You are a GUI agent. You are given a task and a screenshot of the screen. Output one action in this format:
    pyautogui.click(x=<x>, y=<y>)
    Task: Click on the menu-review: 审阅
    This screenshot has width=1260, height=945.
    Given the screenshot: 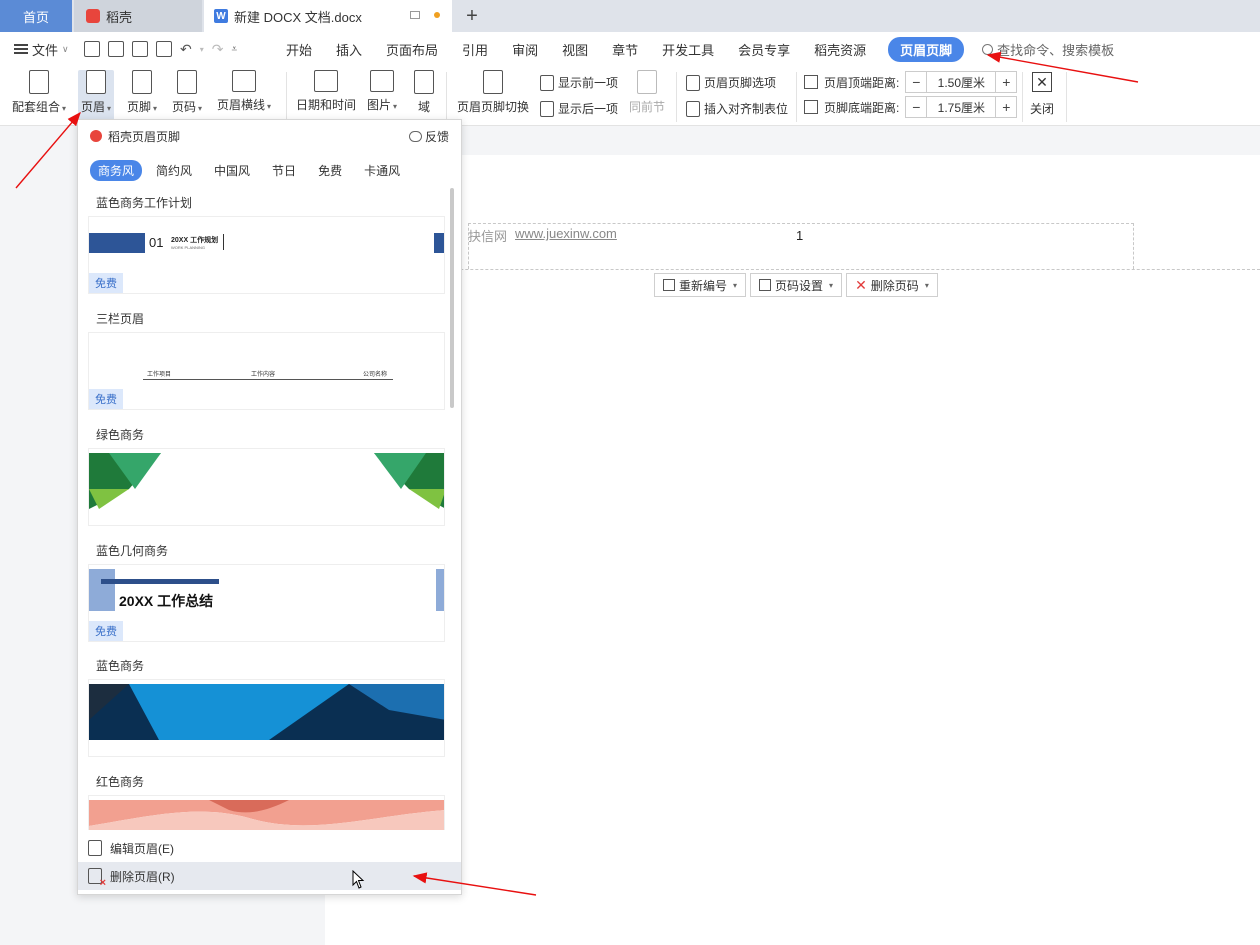 What is the action you would take?
    pyautogui.click(x=525, y=49)
    